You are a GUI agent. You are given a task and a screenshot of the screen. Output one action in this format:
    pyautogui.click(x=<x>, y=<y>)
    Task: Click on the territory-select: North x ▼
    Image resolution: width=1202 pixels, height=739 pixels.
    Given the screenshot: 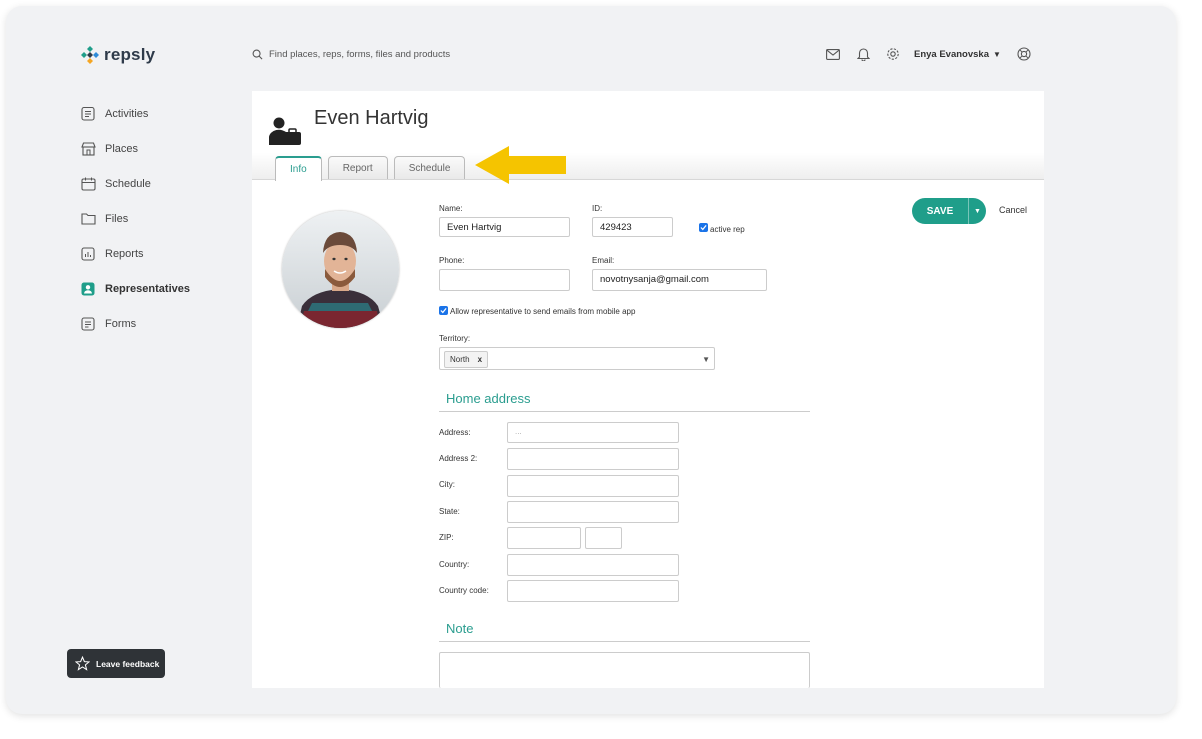 What is the action you would take?
    pyautogui.click(x=577, y=358)
    